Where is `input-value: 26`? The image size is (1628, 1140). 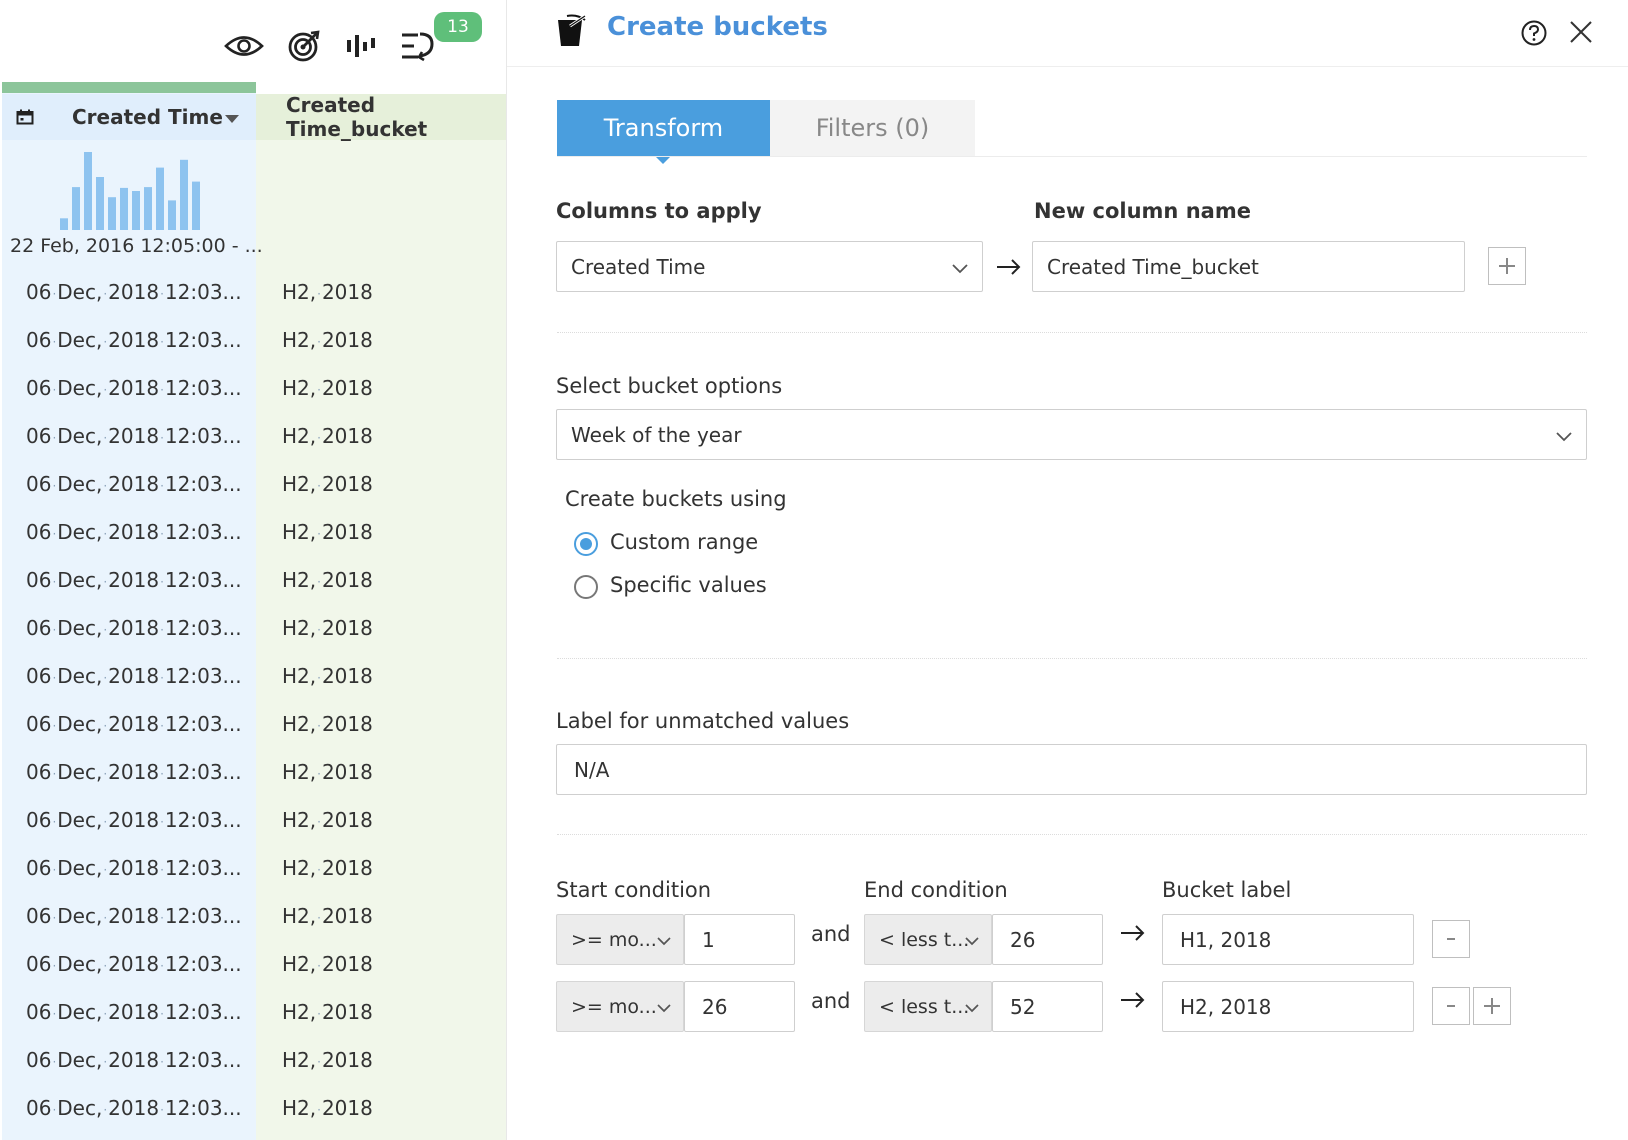 input-value: 26 is located at coordinates (715, 1006).